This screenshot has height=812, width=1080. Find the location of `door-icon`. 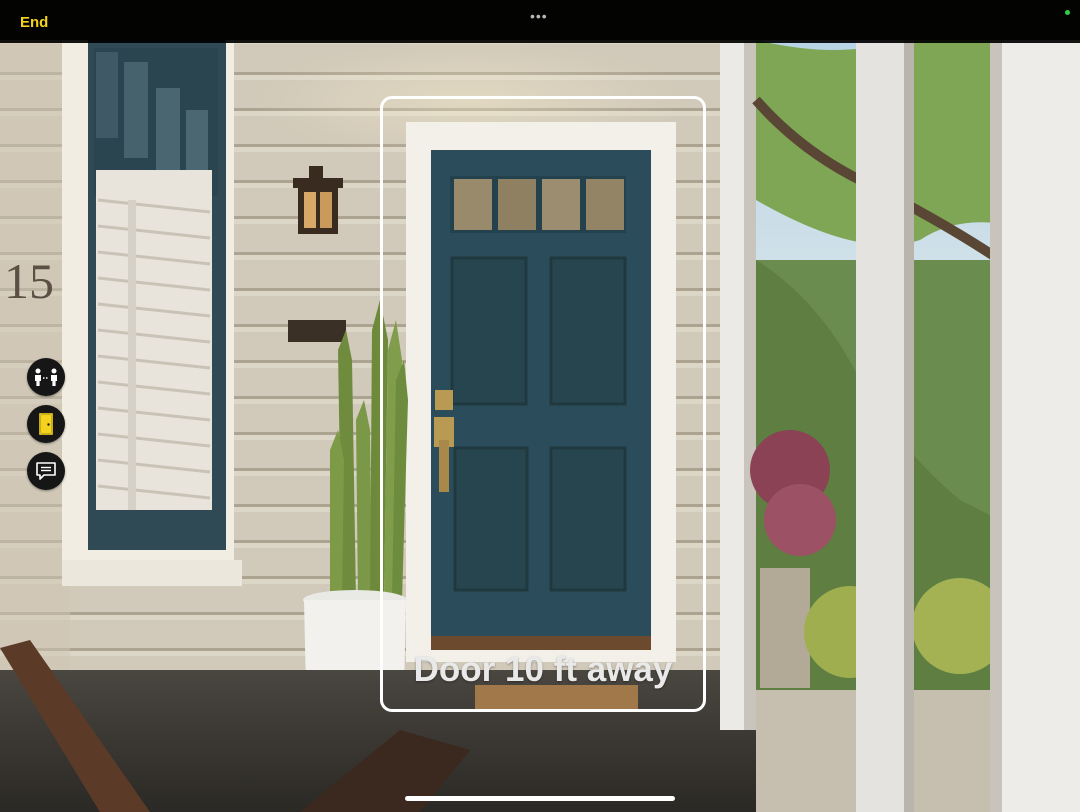

door-icon is located at coordinates (46, 424).